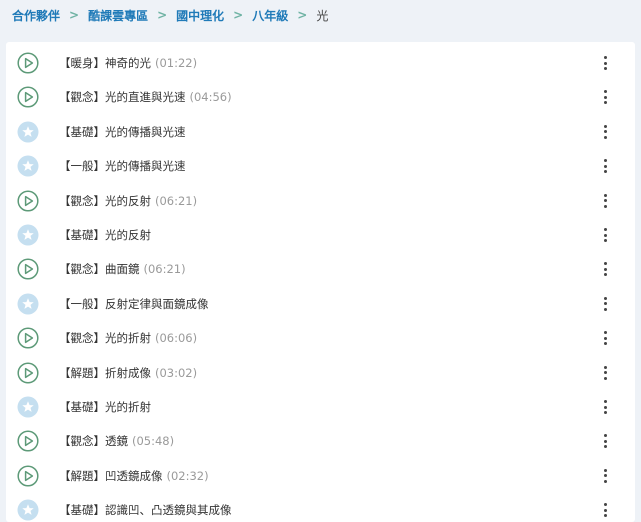  Describe the element at coordinates (320, 304) in the screenshot. I see `list-item: 【一般】反射定律與面鏡成像` at that location.